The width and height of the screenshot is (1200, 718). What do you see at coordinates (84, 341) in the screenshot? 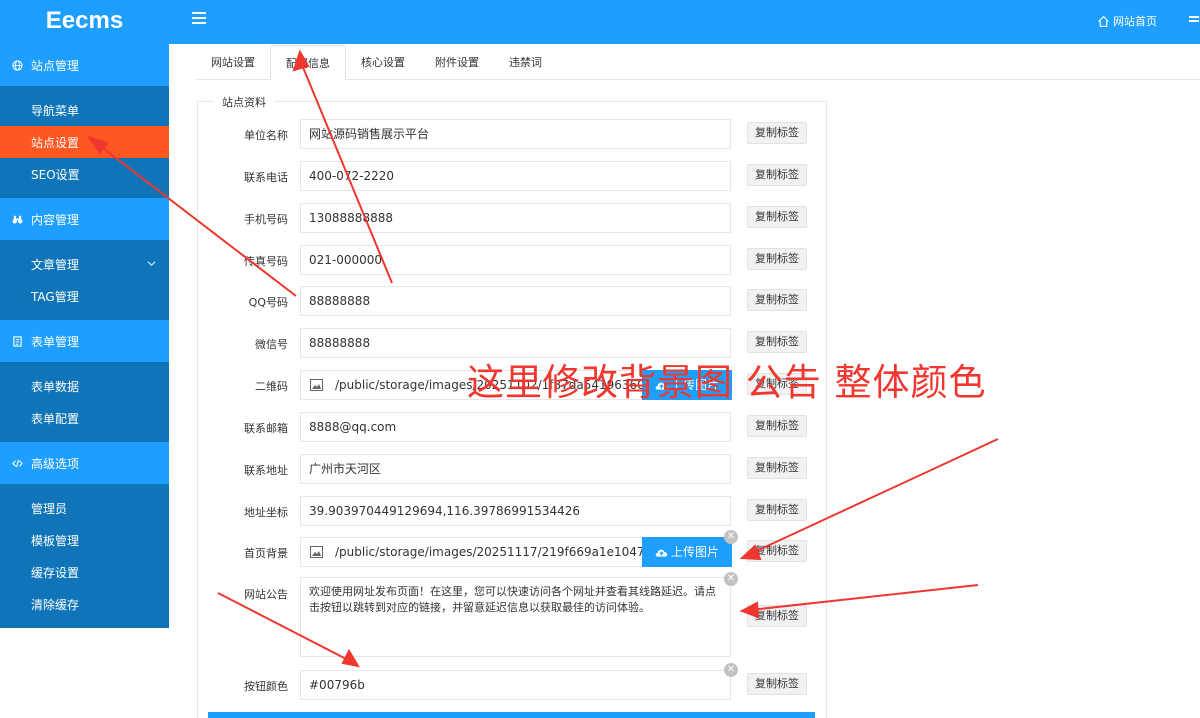
I see `sidebar-group-forms: 表单管理` at bounding box center [84, 341].